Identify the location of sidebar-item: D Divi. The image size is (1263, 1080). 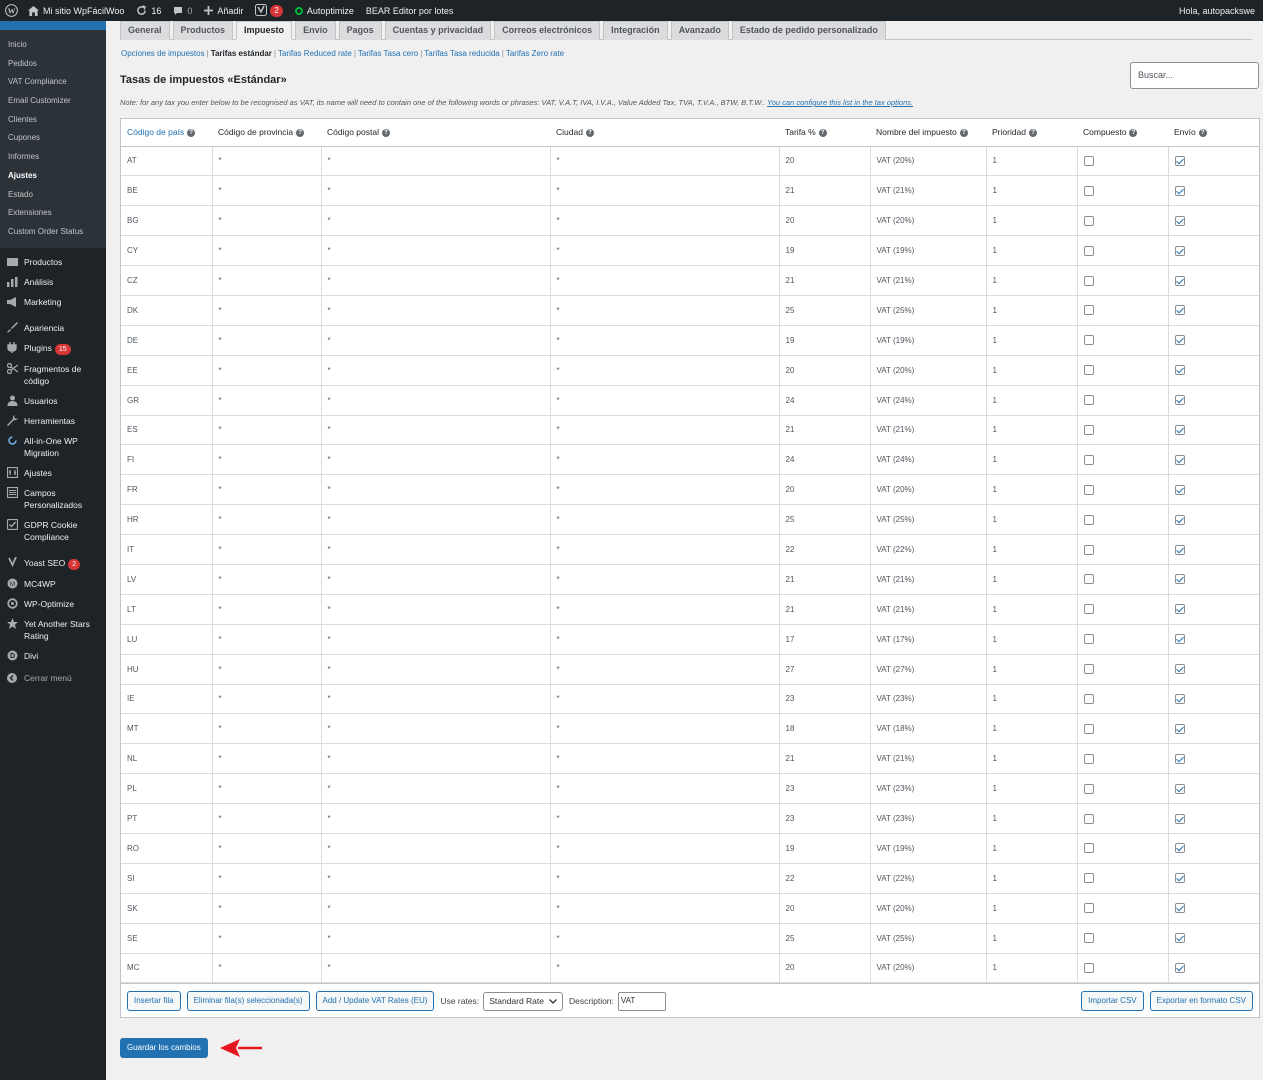
(53, 656).